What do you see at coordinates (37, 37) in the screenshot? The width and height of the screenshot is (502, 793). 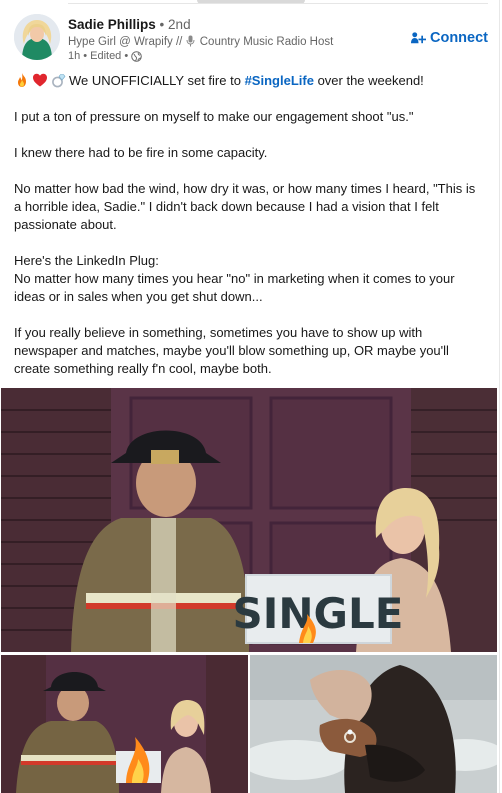 I see `author-avatar` at bounding box center [37, 37].